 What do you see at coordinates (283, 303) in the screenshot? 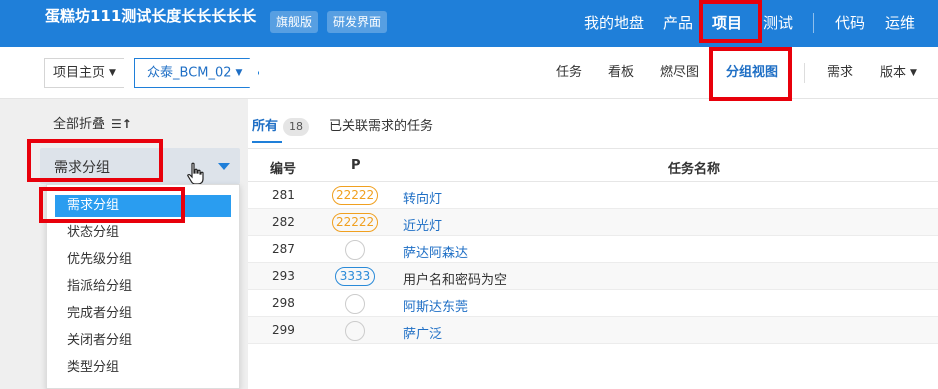
I see `task-id: 298` at bounding box center [283, 303].